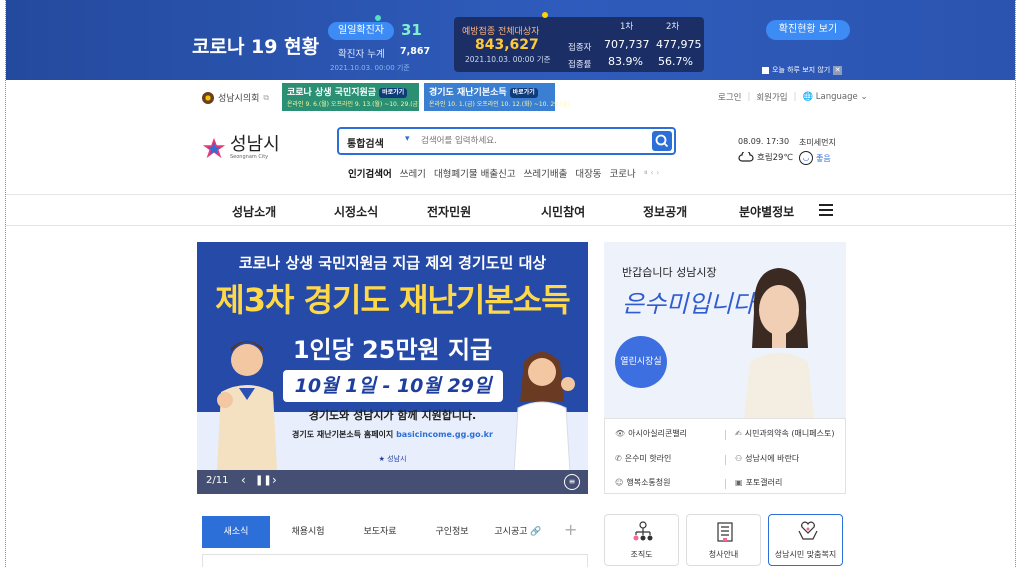 This screenshot has width=1021, height=567. Describe the element at coordinates (808, 30) in the screenshot. I see `view-cases-button: 확진현황 보기` at that location.